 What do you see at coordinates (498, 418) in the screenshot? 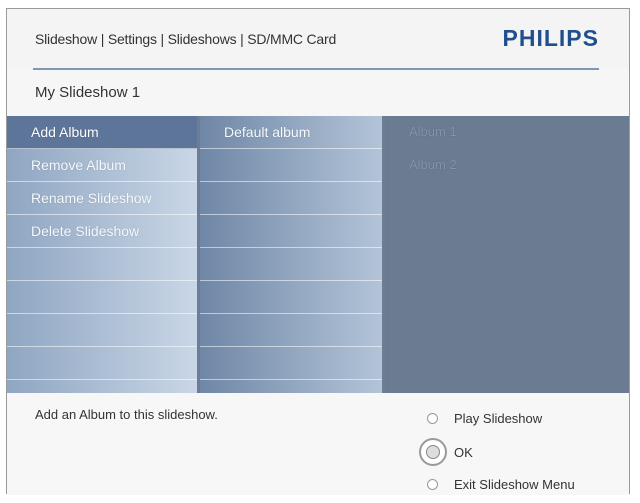
I see `option-label: Play Slideshow` at bounding box center [498, 418].